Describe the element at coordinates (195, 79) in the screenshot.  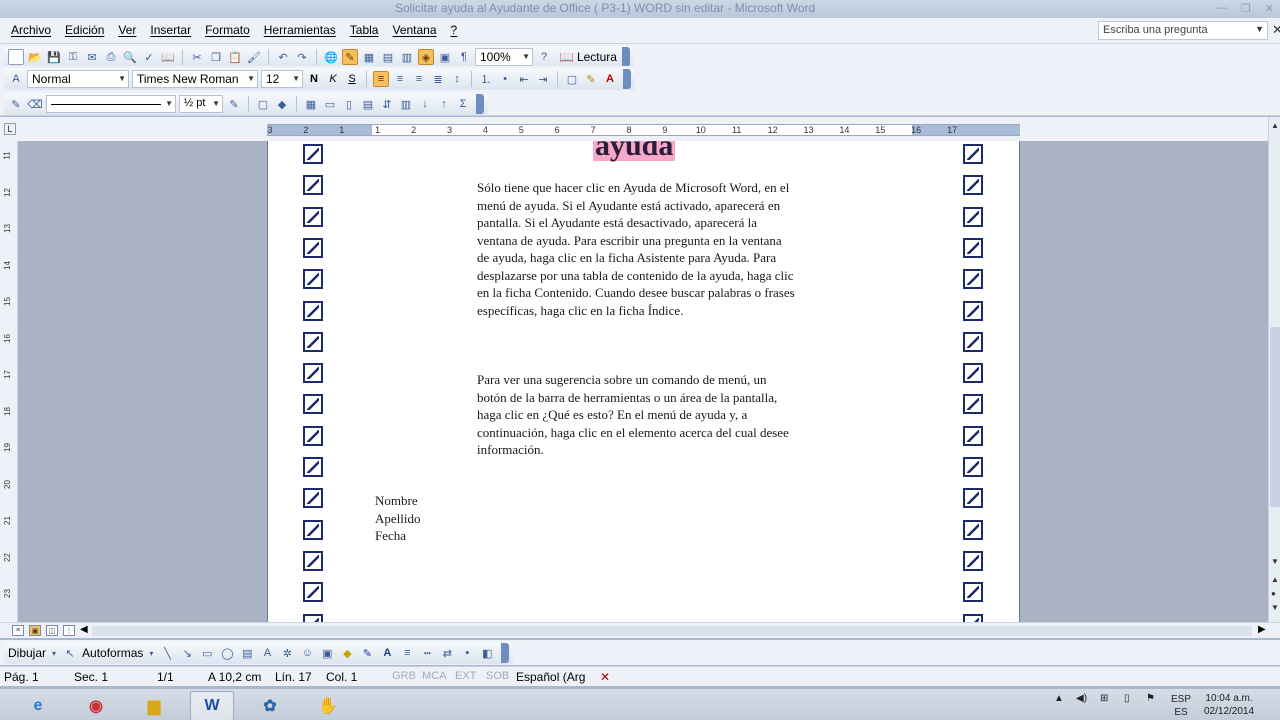
I see `font-select: Times New Roman ▼` at that location.